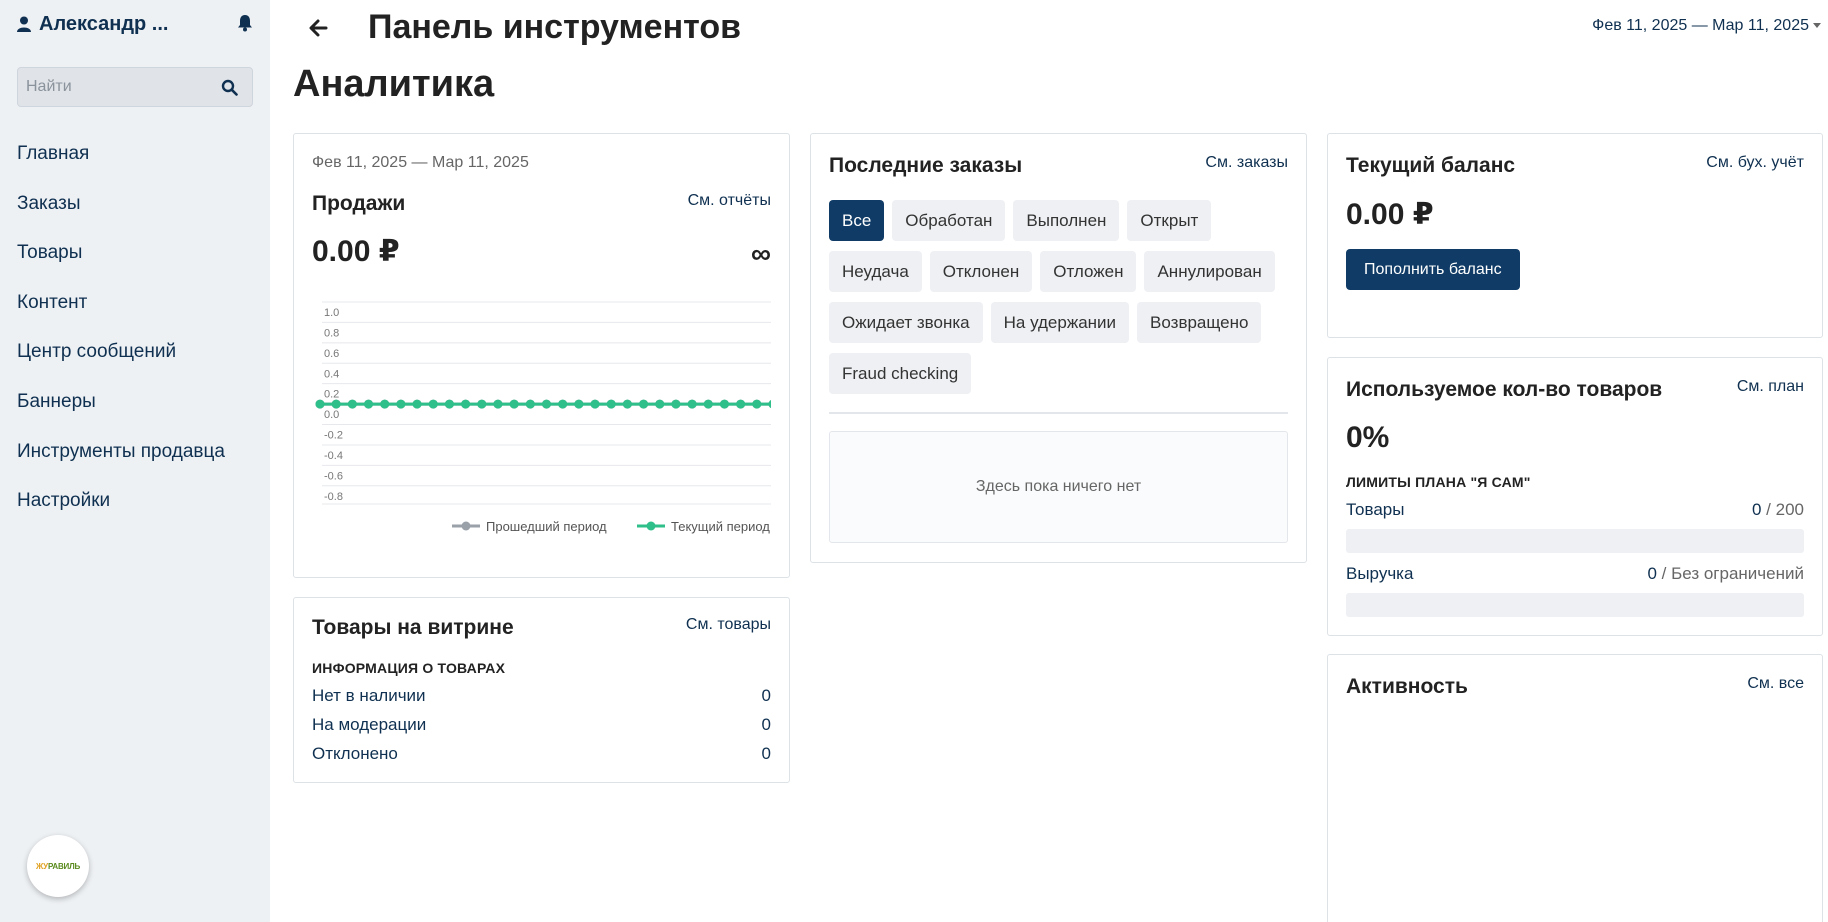  What do you see at coordinates (1246, 163) in the screenshot?
I see `see-orders-link: См. заказы` at bounding box center [1246, 163].